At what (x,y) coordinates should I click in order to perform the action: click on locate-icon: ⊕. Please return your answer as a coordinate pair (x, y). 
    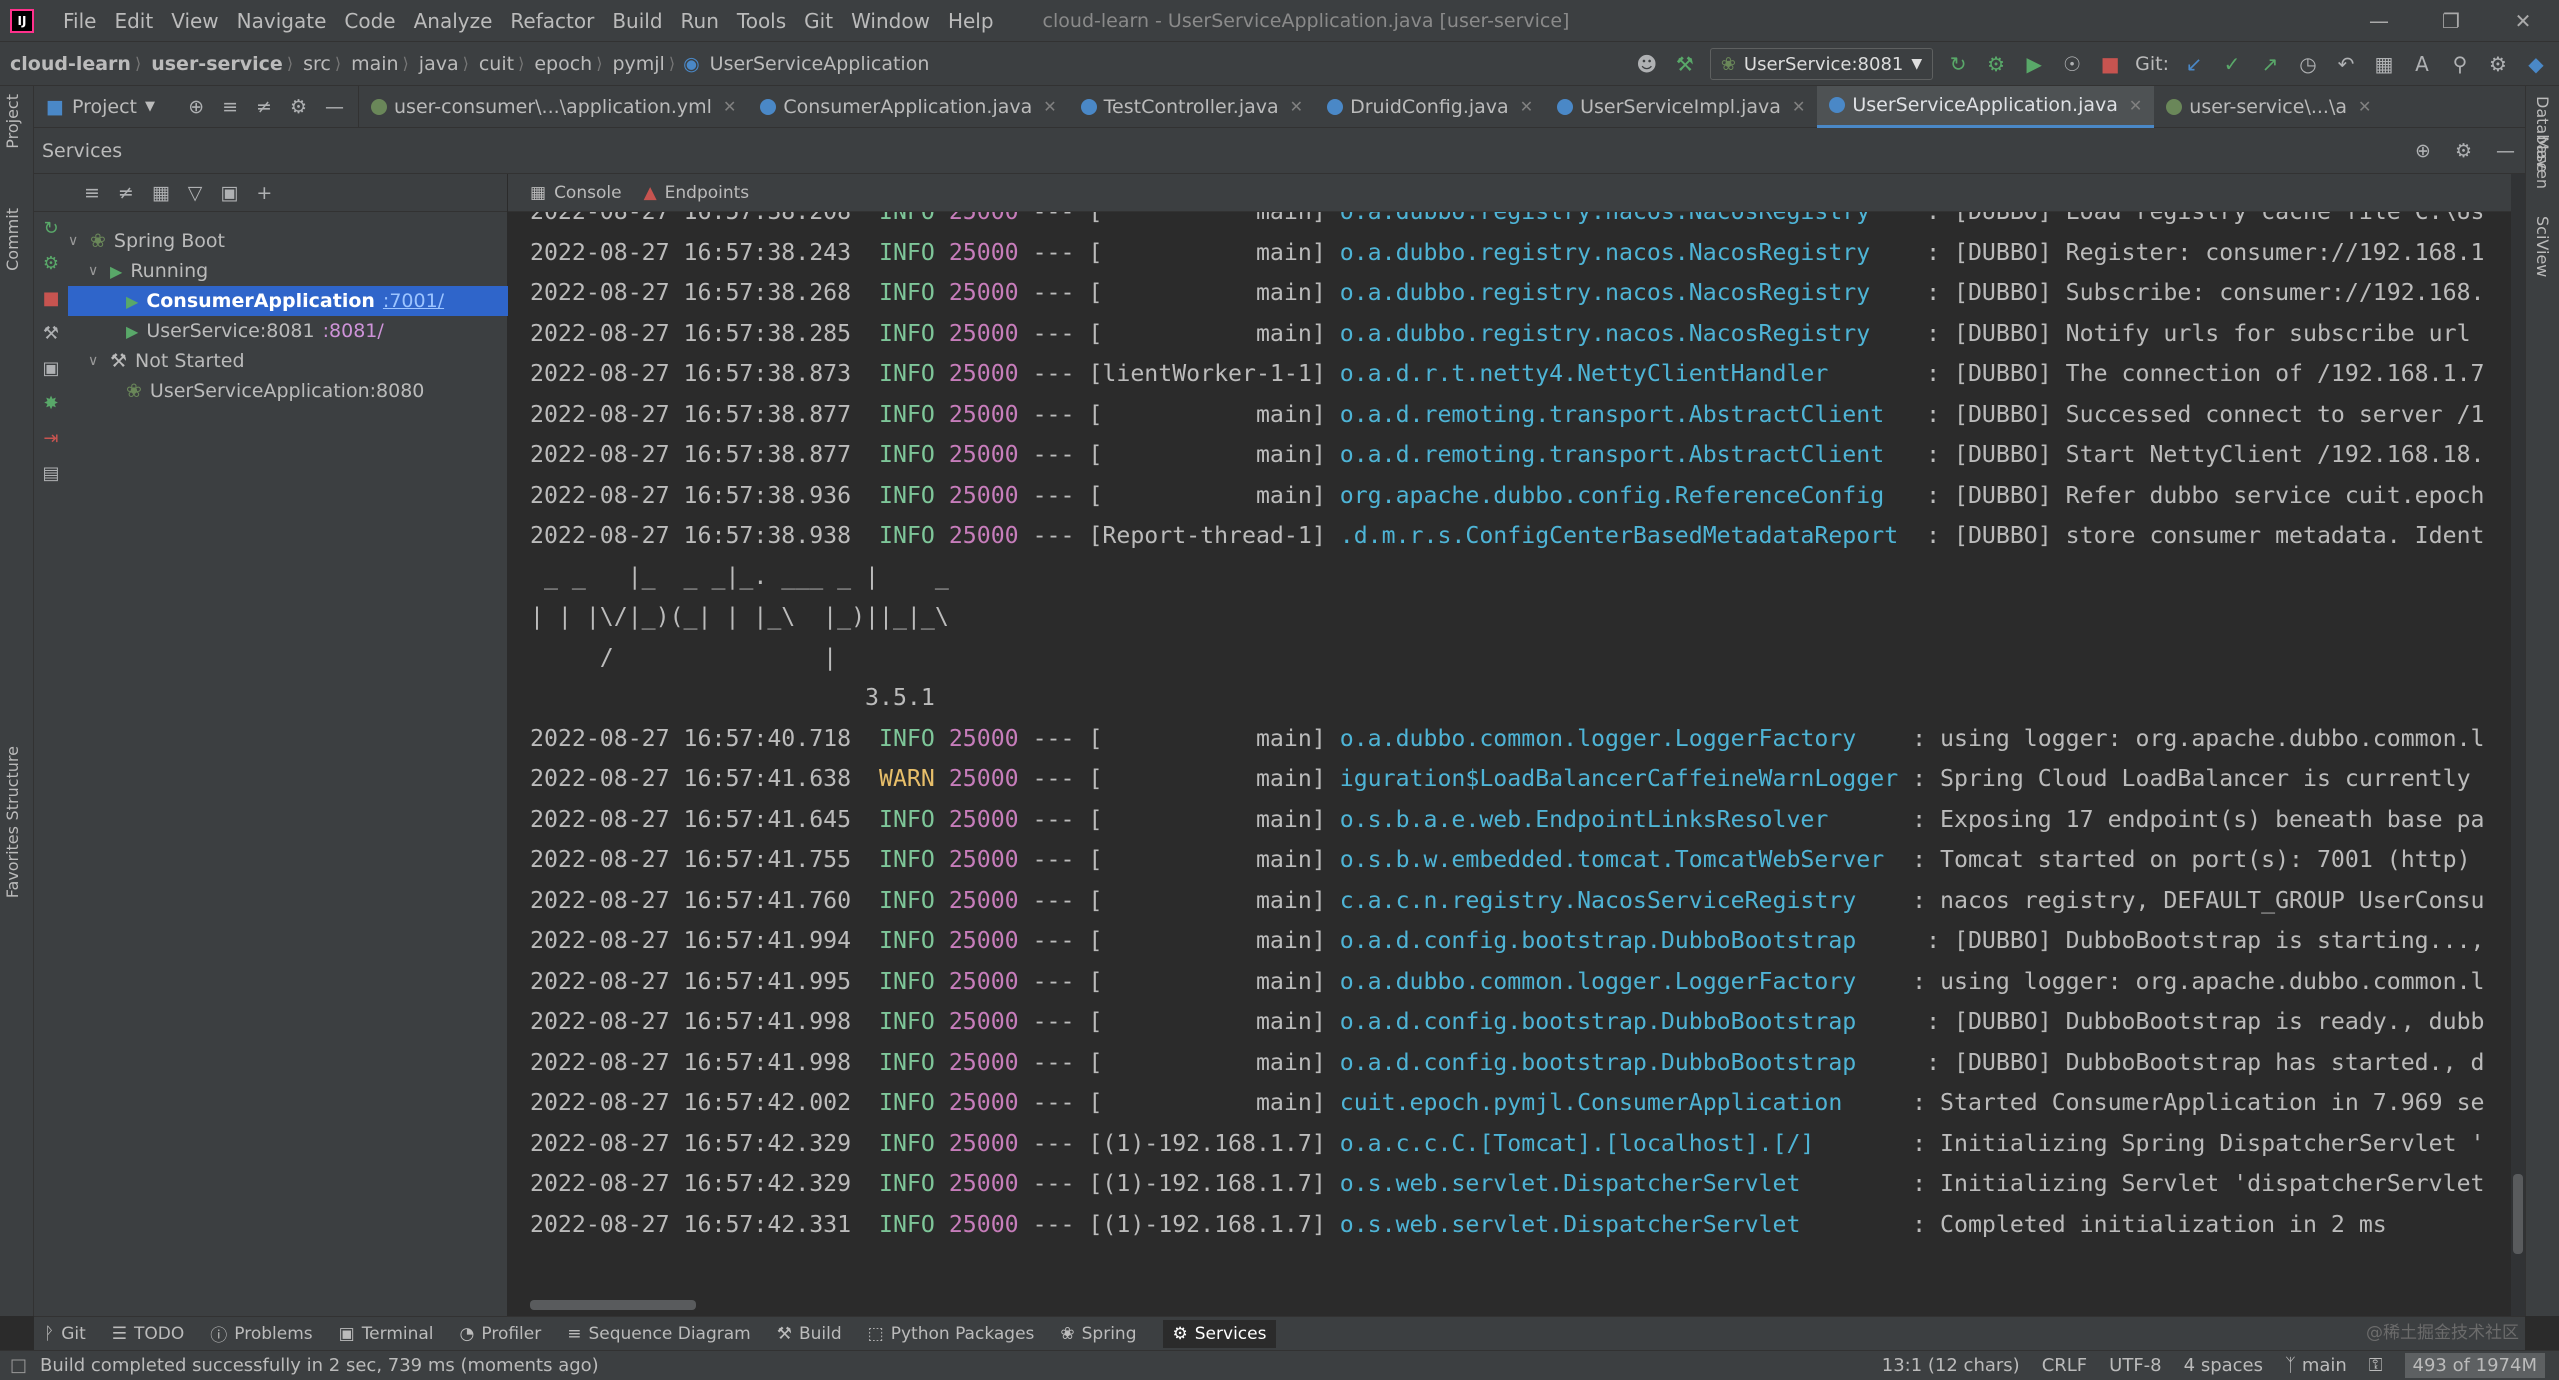
    Looking at the image, I should click on (196, 107).